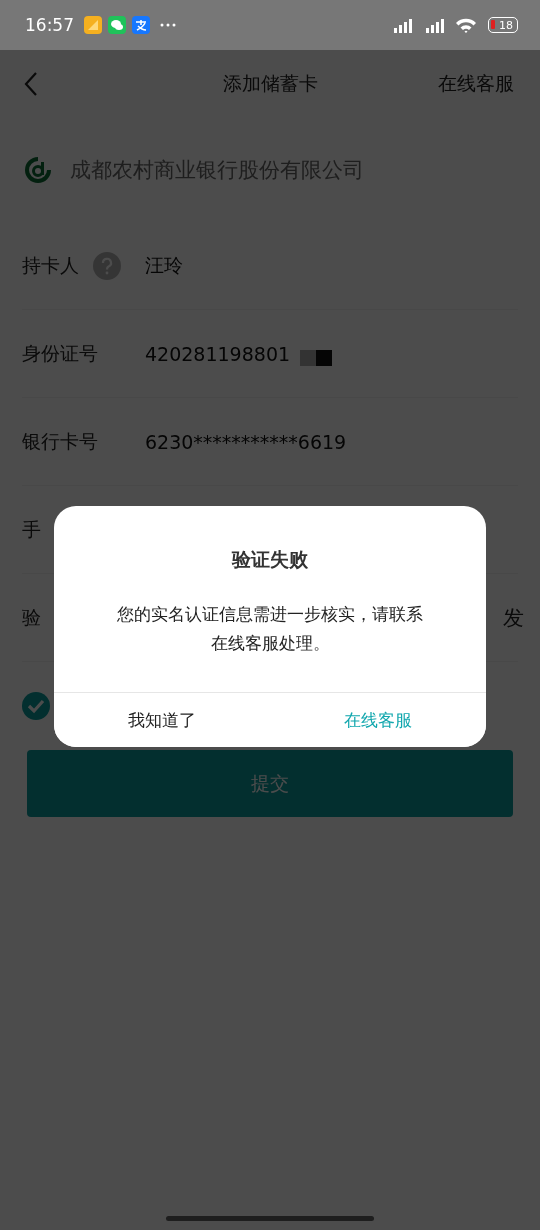  What do you see at coordinates (270, 559) in the screenshot?
I see `dialog-title: 验证失败` at bounding box center [270, 559].